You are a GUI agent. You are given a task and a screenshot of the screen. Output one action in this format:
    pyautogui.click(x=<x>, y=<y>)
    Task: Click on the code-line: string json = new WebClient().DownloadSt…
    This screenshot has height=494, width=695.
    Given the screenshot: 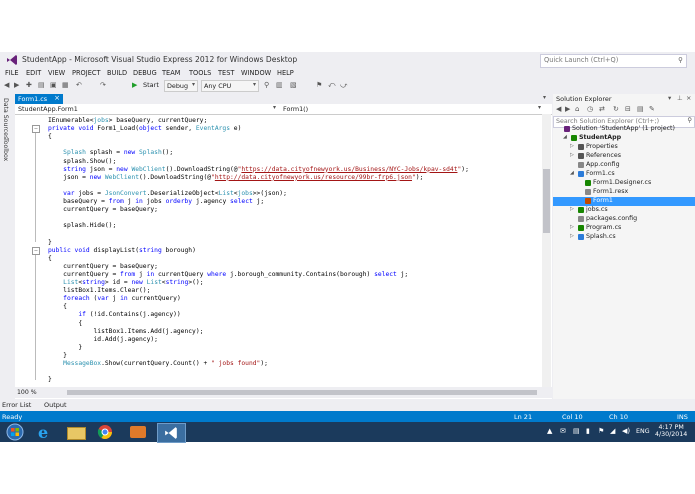 What is the action you would take?
    pyautogui.click(x=258, y=170)
    